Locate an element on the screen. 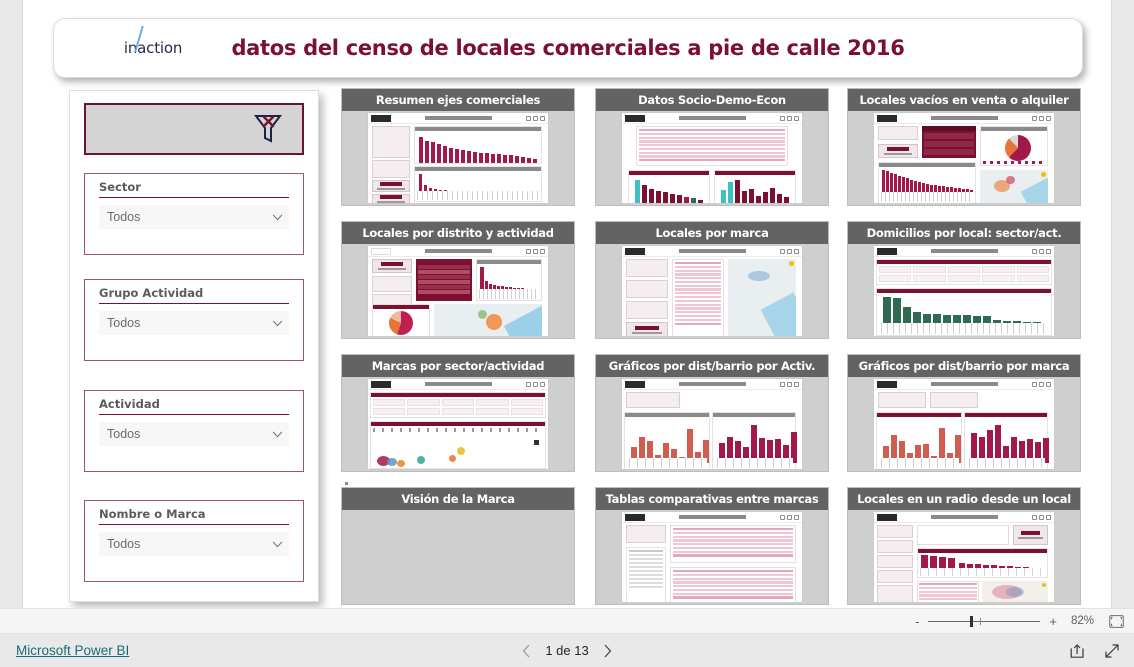 The width and height of the screenshot is (1134, 667). card-locales-vacios-en-venta-o-alquiler: Locales vacíos en venta o alquiler is located at coordinates (964, 147).